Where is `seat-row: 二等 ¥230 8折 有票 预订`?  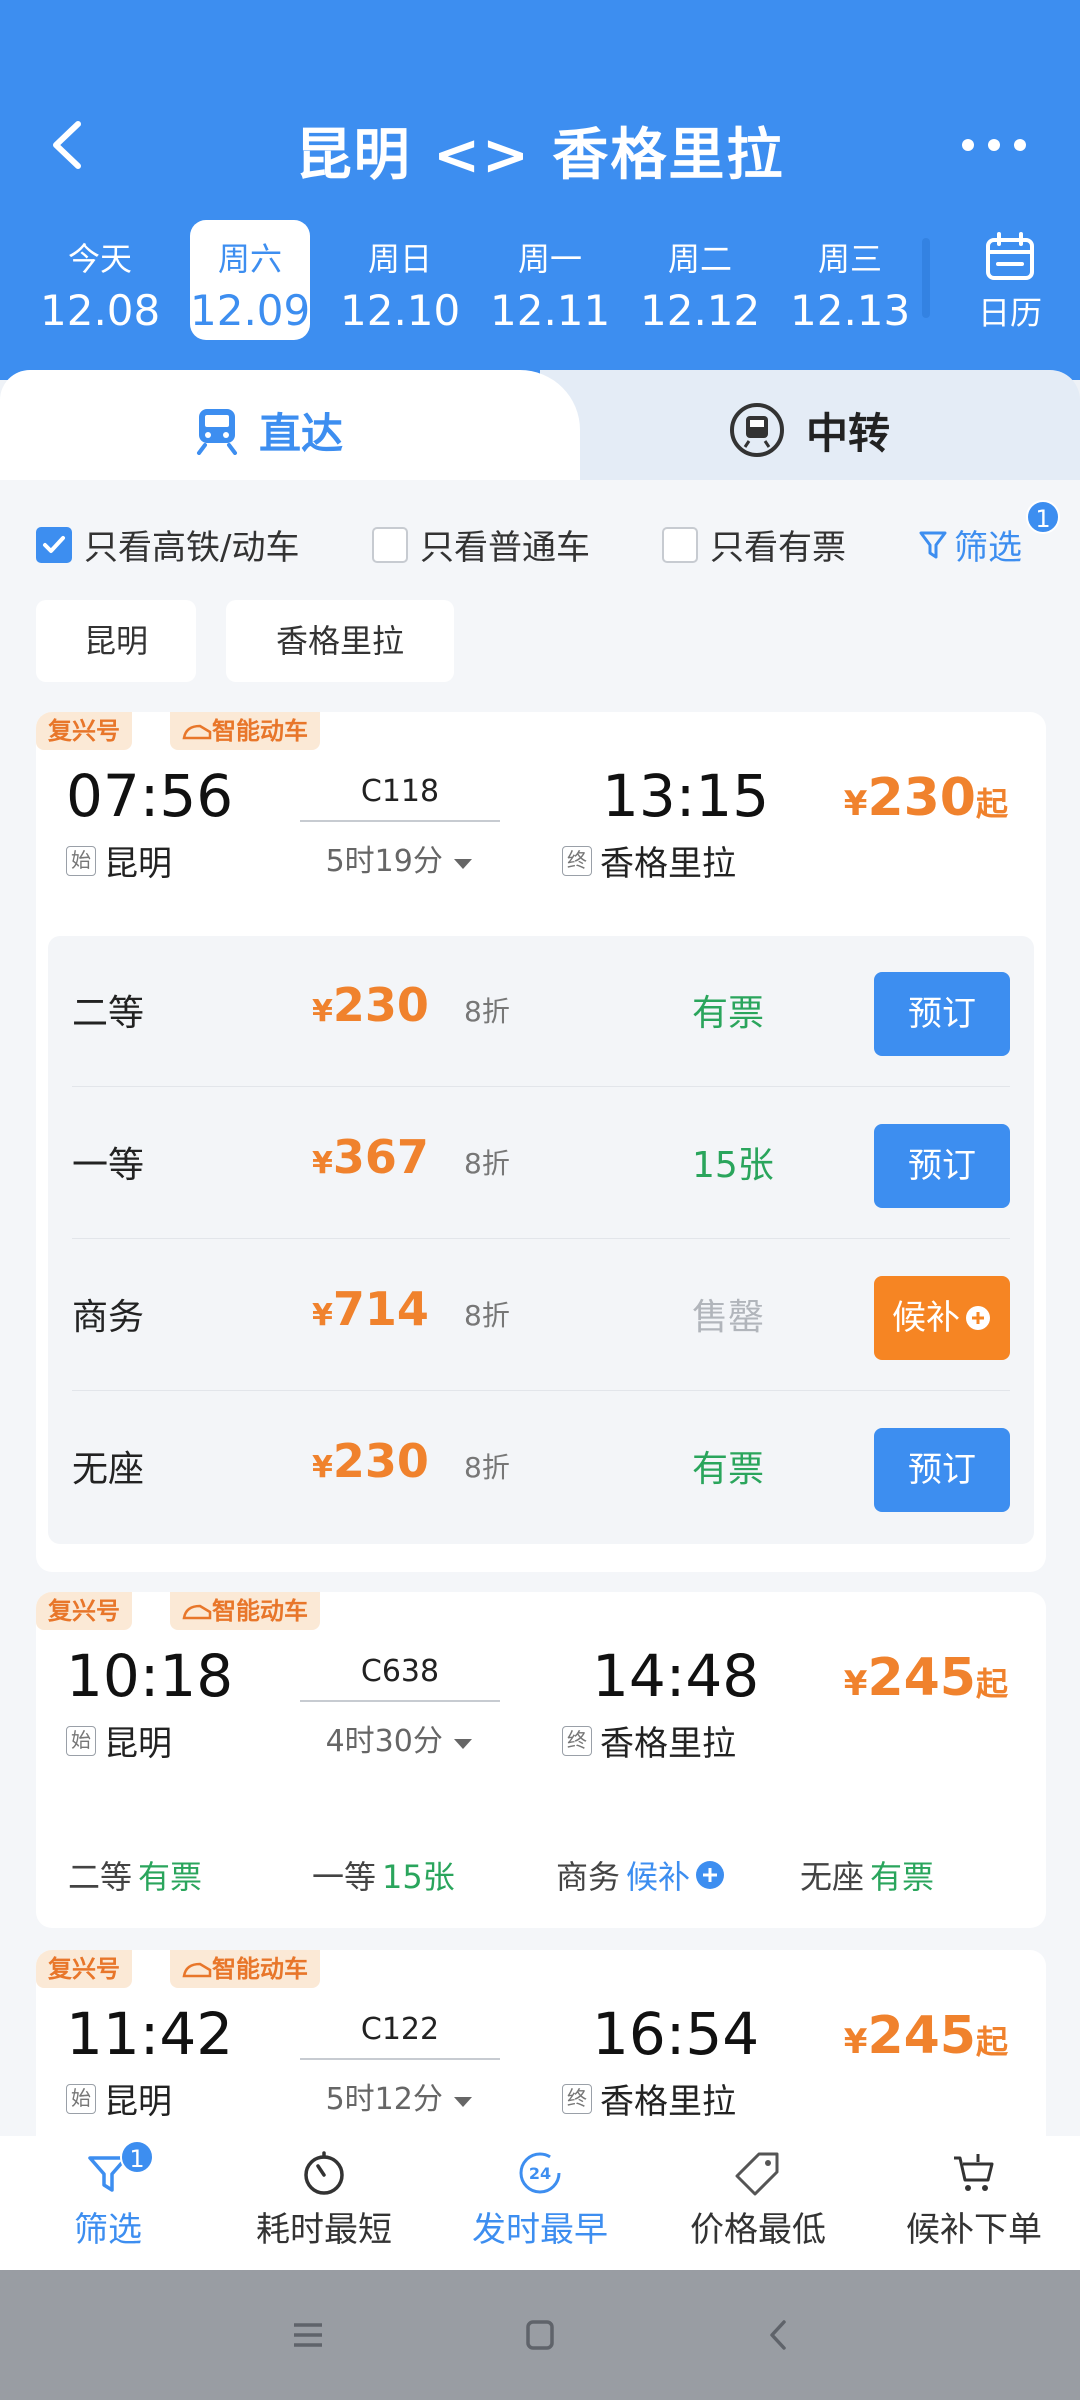
seat-row: 二等 ¥230 8折 有票 预订 is located at coordinates (541, 1011).